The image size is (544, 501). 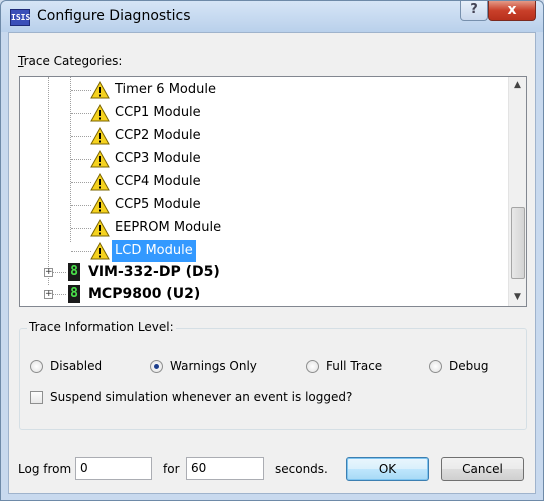 What do you see at coordinates (101, 327) in the screenshot?
I see `trace-level-title: Trace Information Level:` at bounding box center [101, 327].